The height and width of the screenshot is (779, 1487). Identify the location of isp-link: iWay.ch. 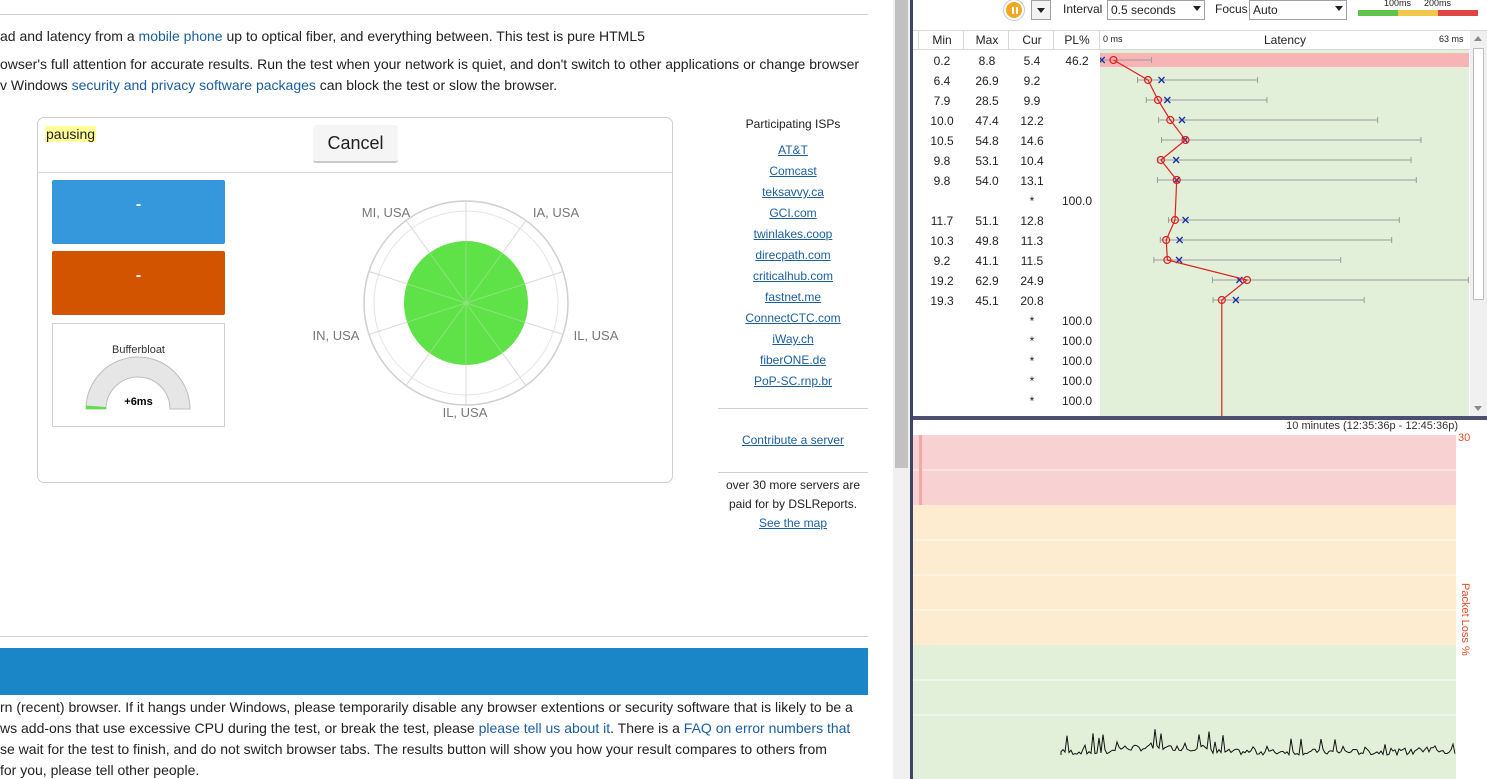
(793, 339).